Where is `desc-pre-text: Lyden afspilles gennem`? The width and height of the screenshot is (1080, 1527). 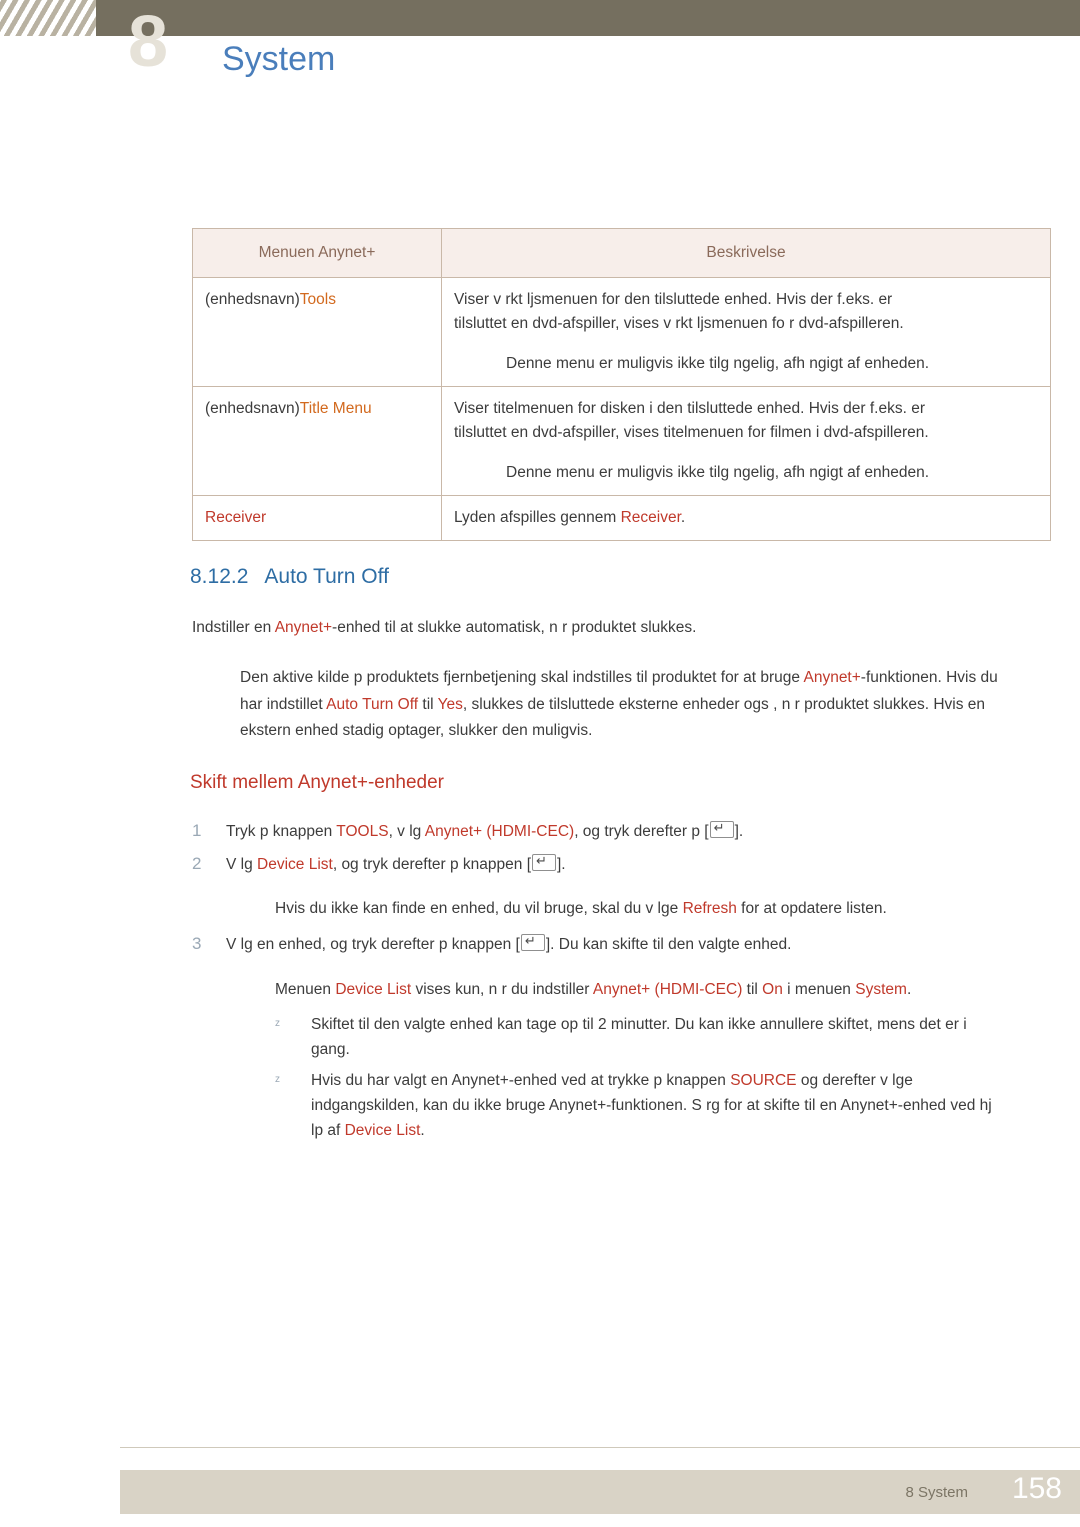
desc-pre-text: Lyden afspilles gennem is located at coordinates (537, 518).